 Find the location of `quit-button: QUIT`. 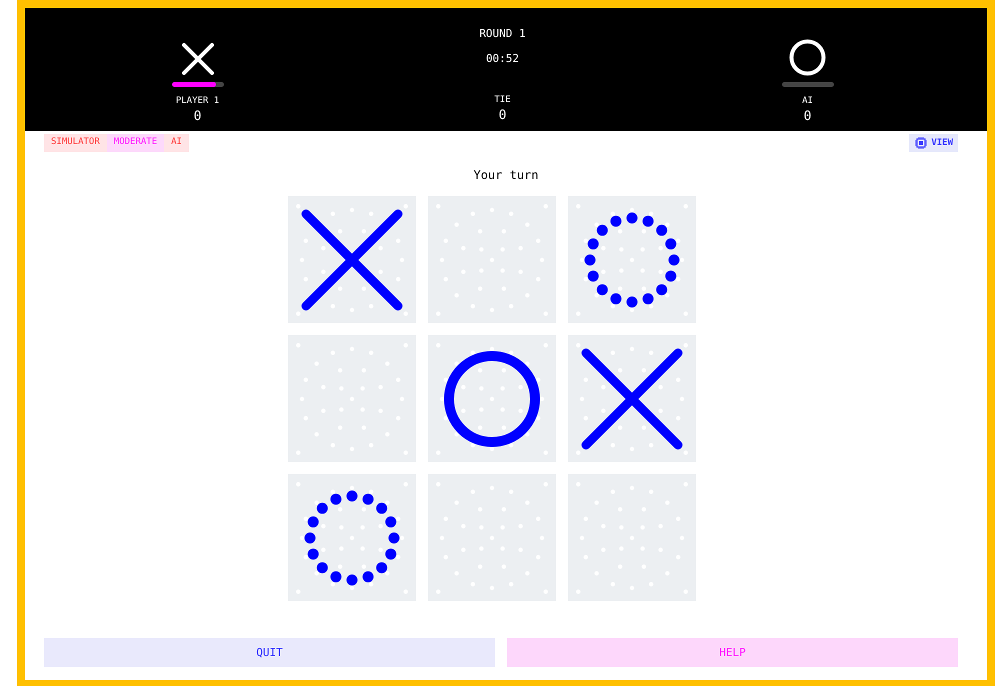

quit-button: QUIT is located at coordinates (269, 652).